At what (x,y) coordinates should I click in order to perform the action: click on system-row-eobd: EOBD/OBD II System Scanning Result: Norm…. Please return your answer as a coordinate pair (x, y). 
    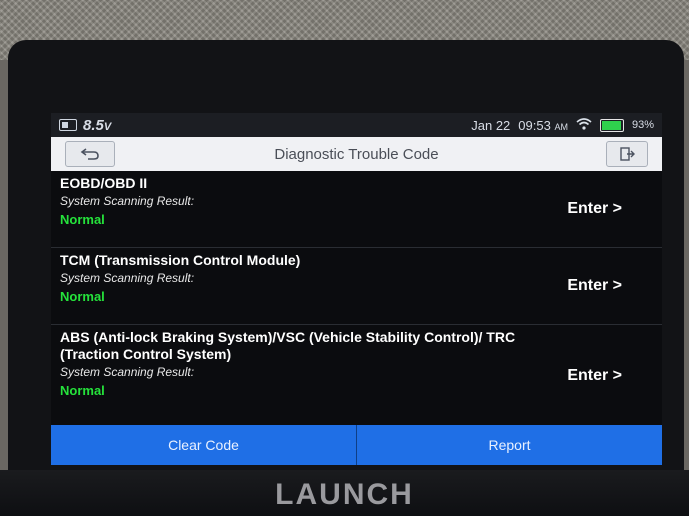
    Looking at the image, I should click on (356, 209).